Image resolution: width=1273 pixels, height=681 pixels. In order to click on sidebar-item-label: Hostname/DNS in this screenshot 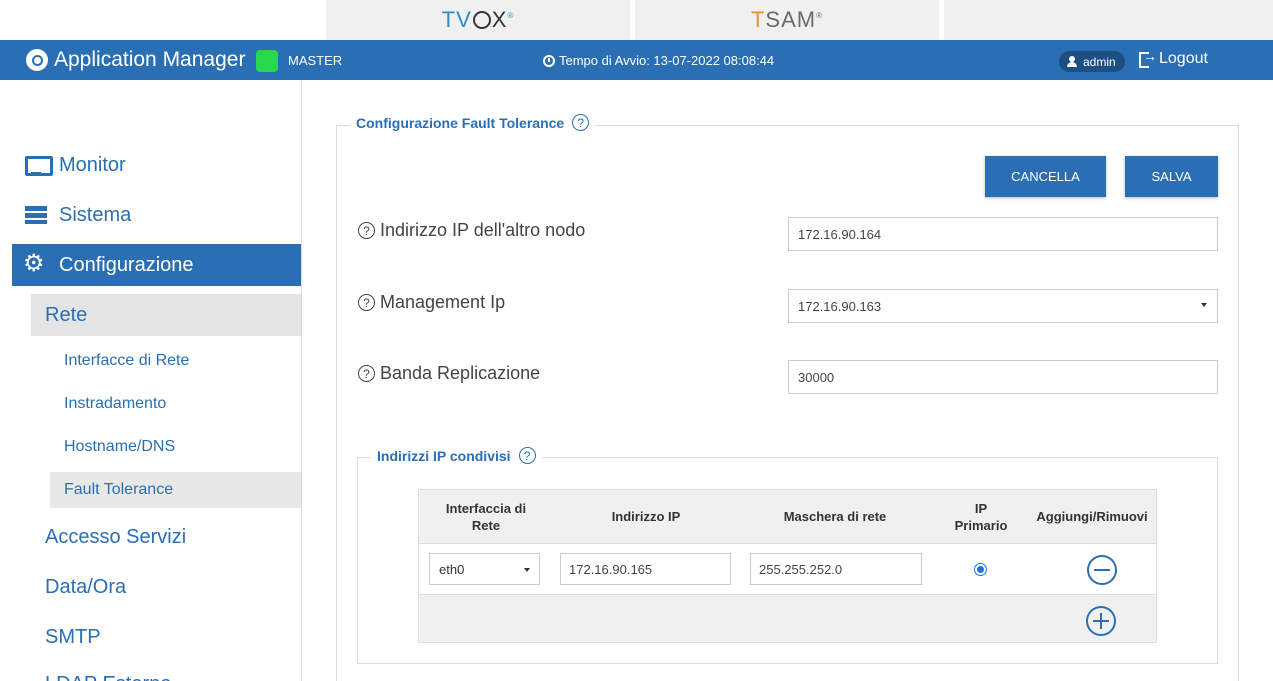, I will do `click(120, 446)`.